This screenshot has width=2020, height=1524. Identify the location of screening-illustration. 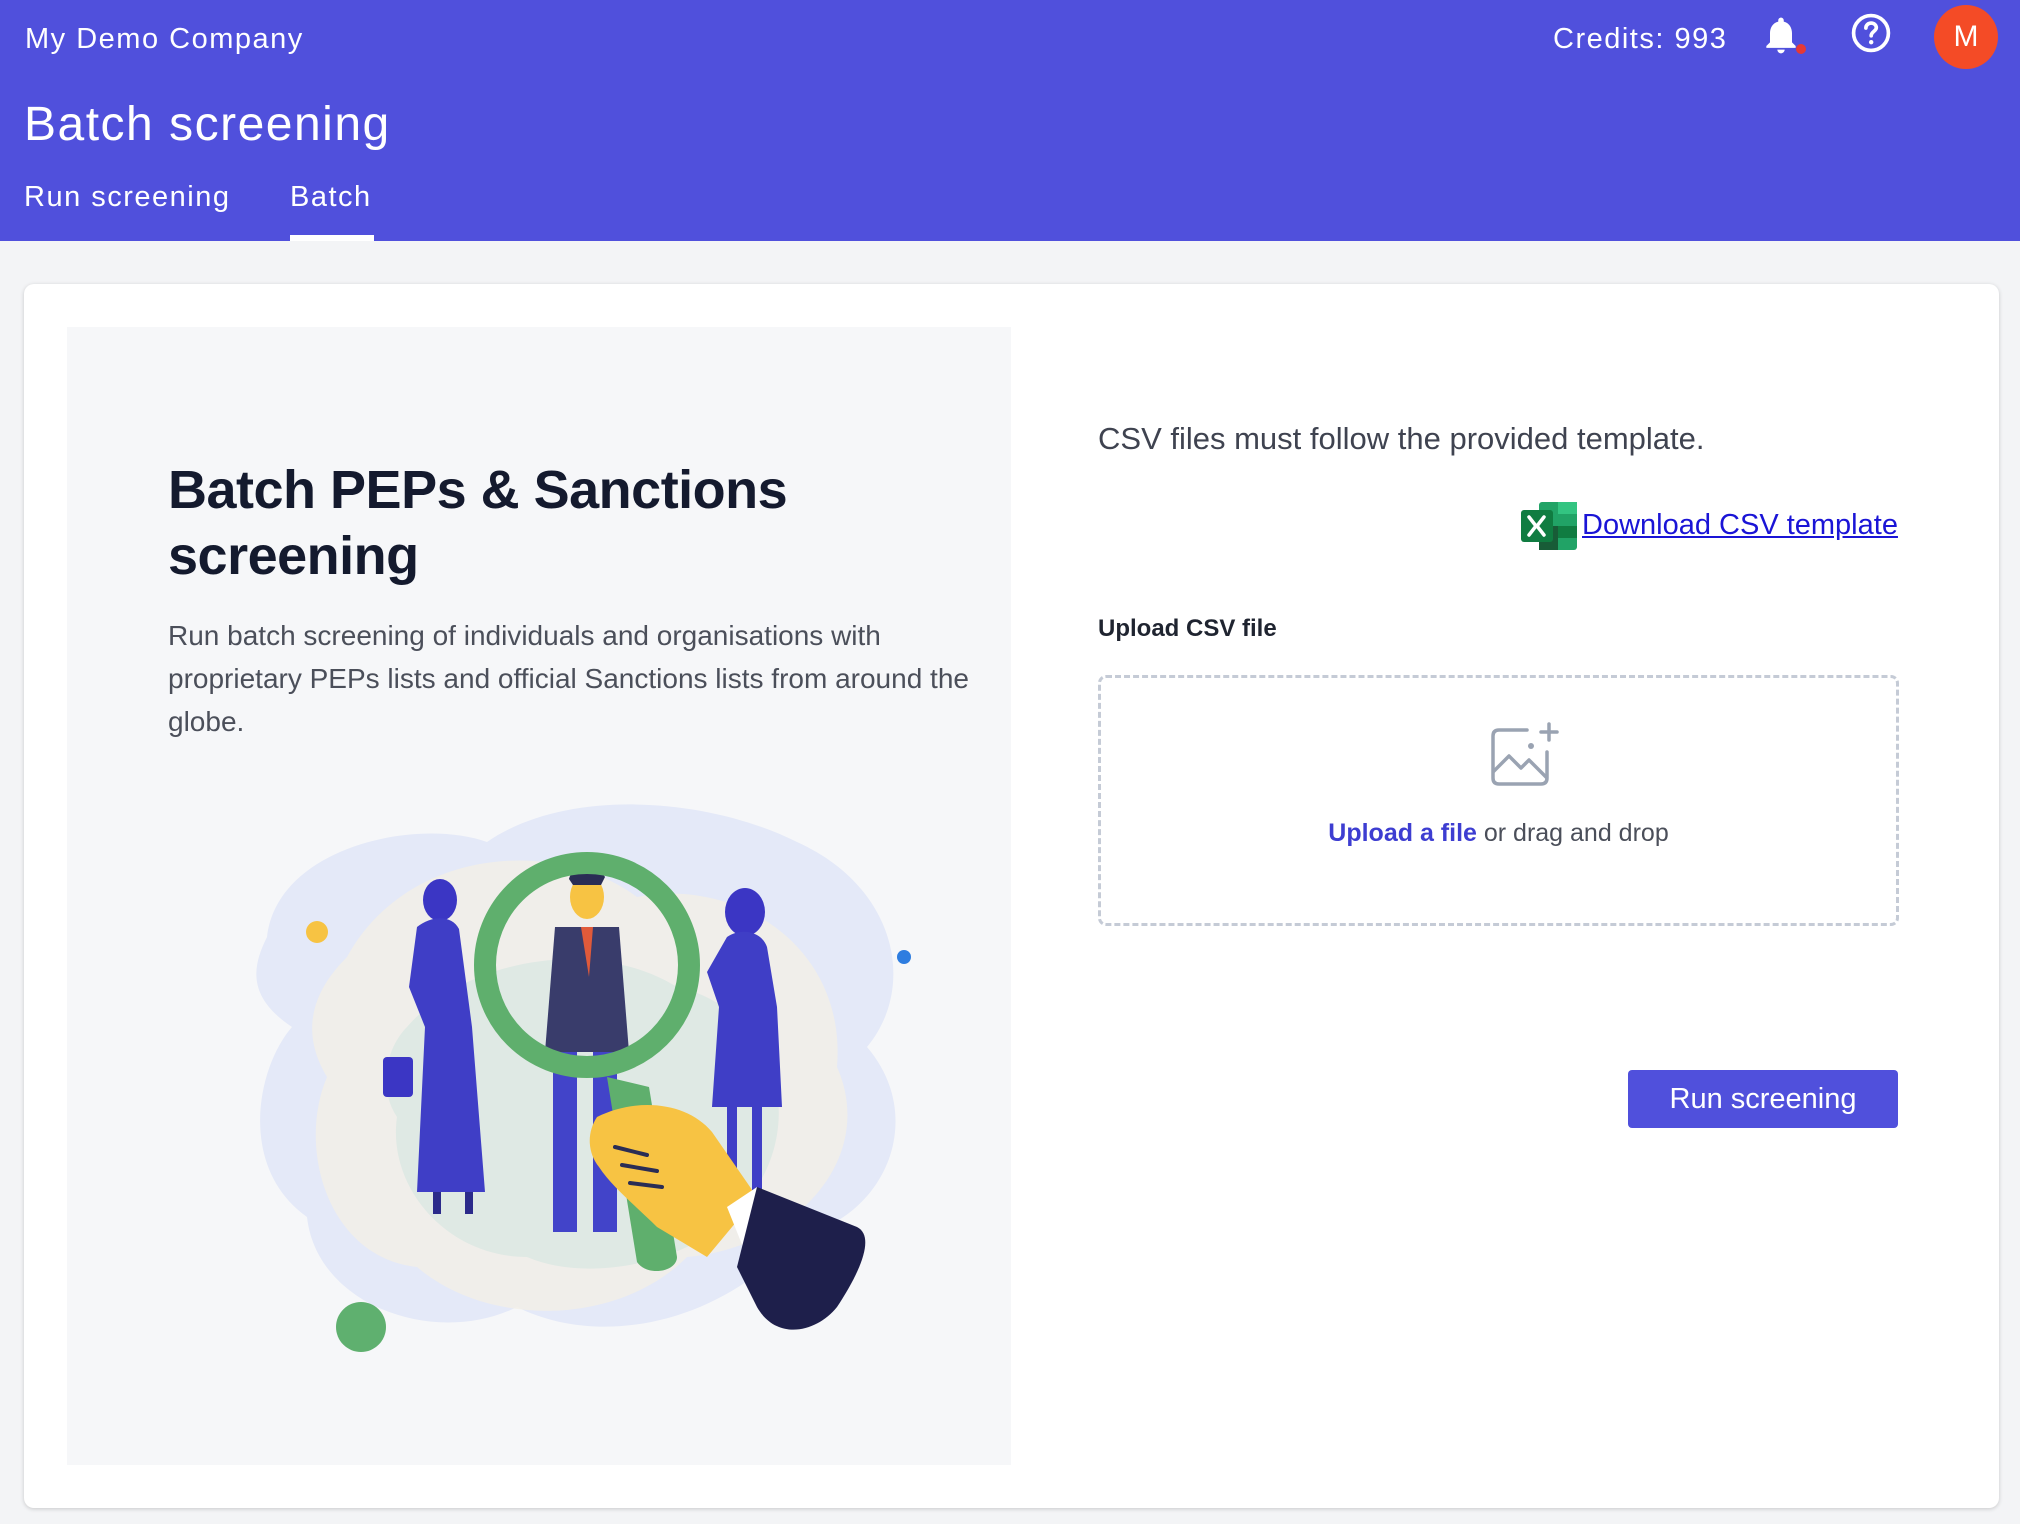
(583, 1078).